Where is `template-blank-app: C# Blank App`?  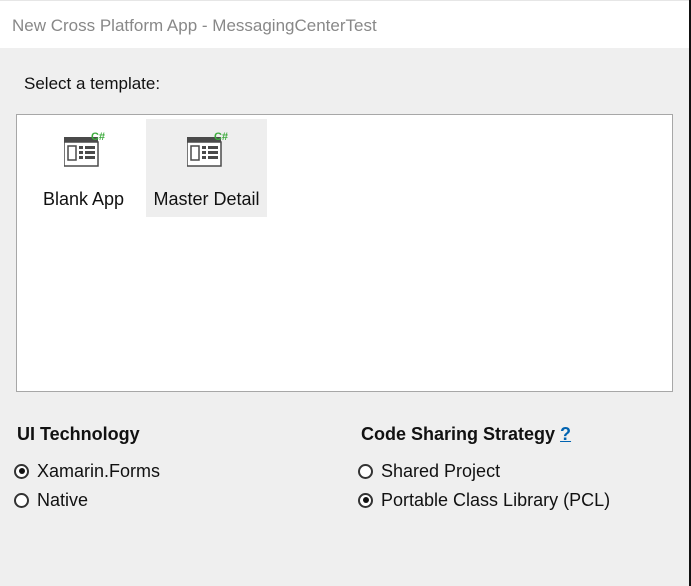
template-blank-app: C# Blank App is located at coordinates (83, 168).